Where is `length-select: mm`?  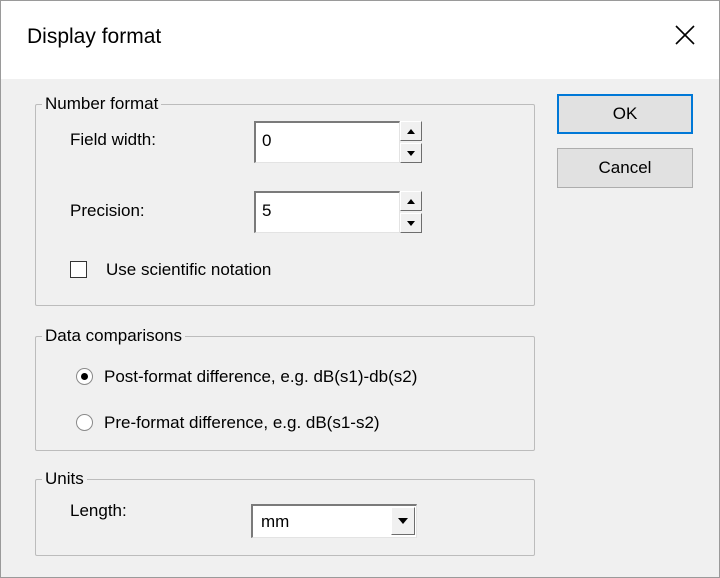 length-select: mm is located at coordinates (334, 521).